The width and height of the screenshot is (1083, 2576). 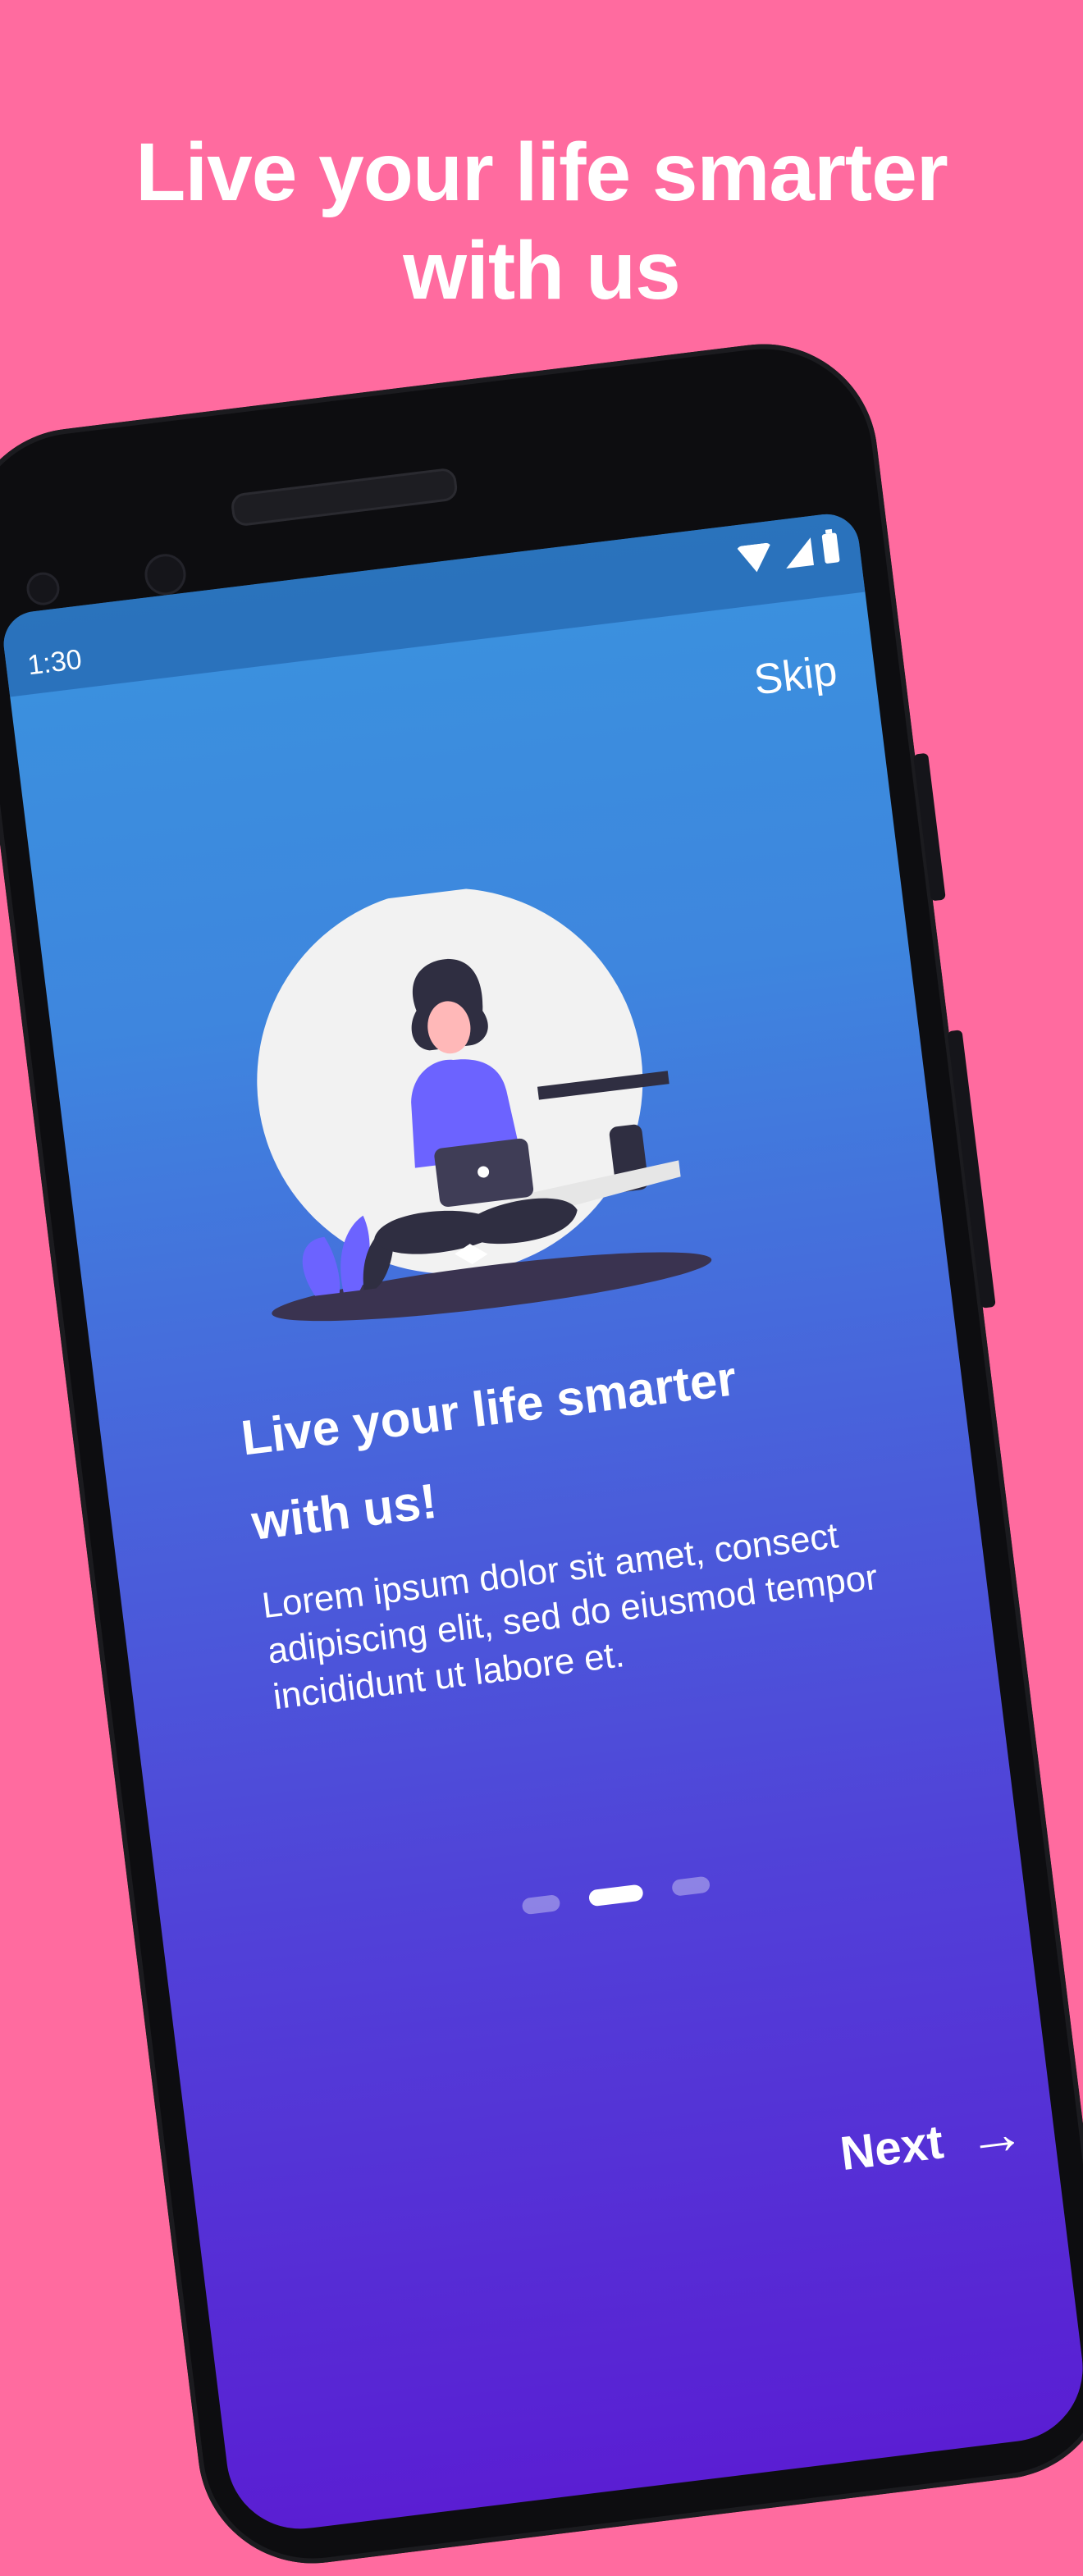 What do you see at coordinates (54, 663) in the screenshot?
I see `status-time: 1:30` at bounding box center [54, 663].